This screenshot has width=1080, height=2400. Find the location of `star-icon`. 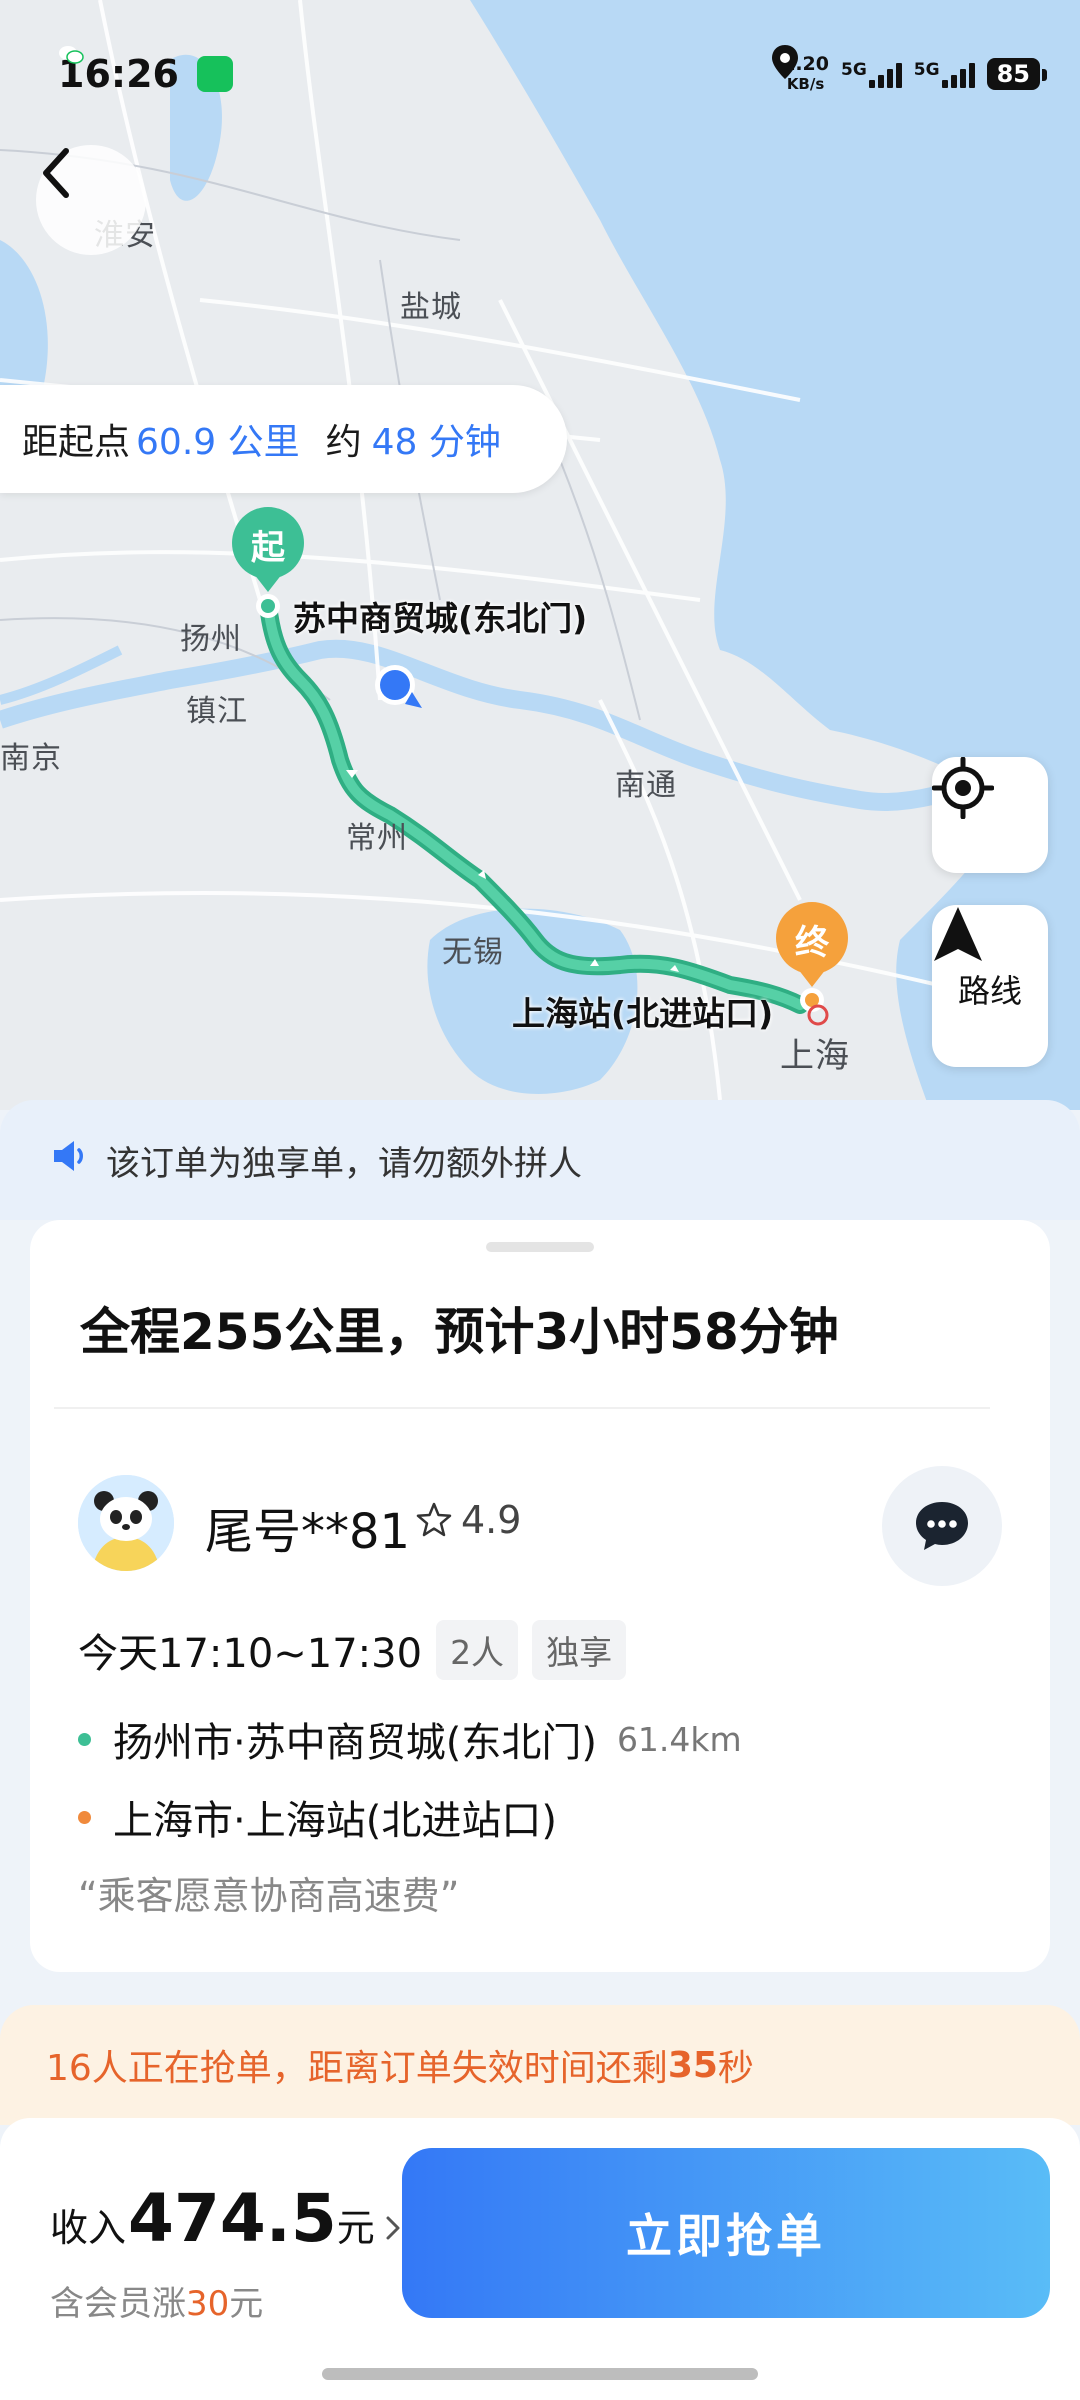

star-icon is located at coordinates (434, 1519).